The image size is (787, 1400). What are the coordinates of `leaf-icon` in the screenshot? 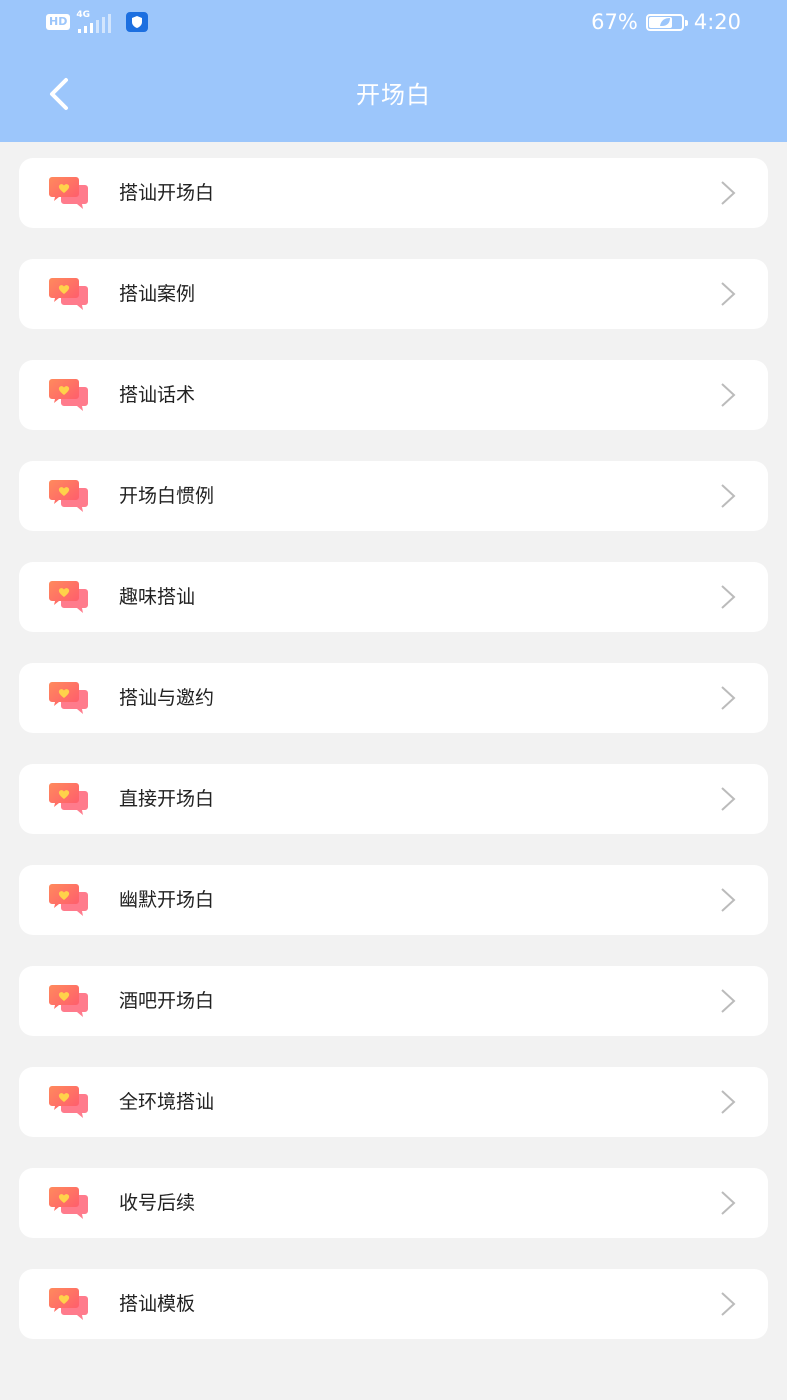 It's located at (664, 22).